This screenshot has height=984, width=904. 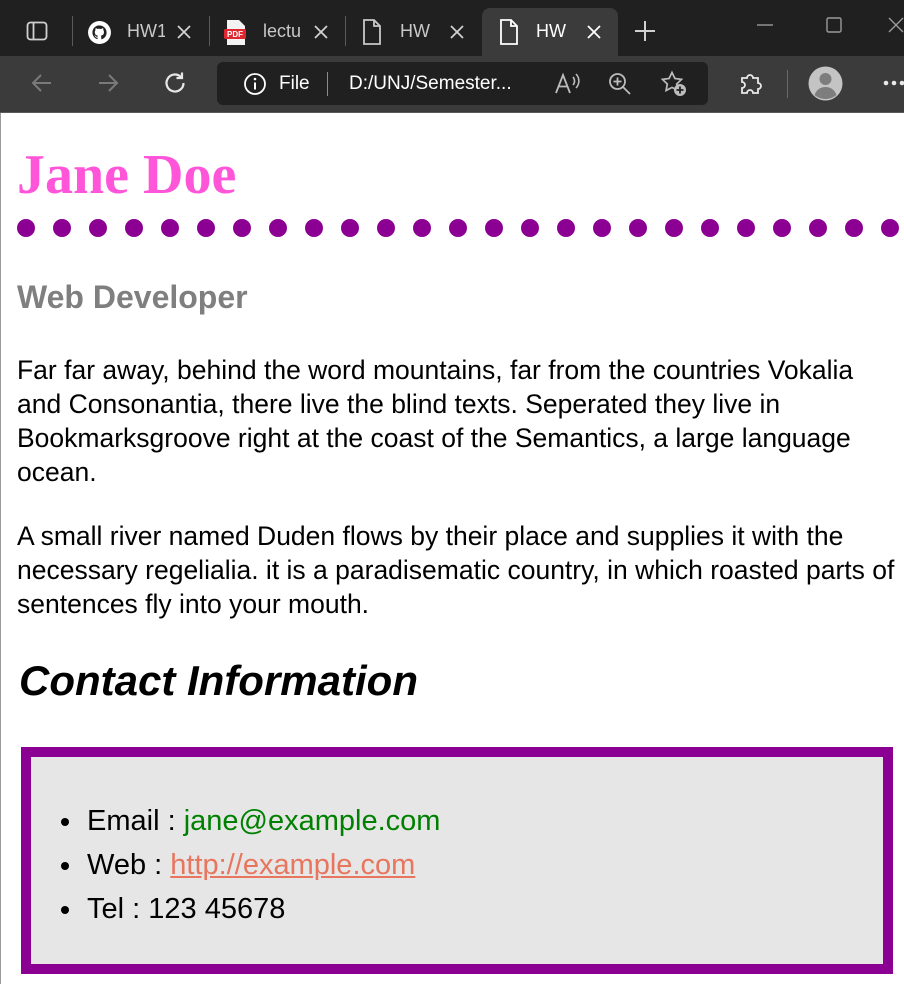 I want to click on address-divider, so click(x=327, y=84).